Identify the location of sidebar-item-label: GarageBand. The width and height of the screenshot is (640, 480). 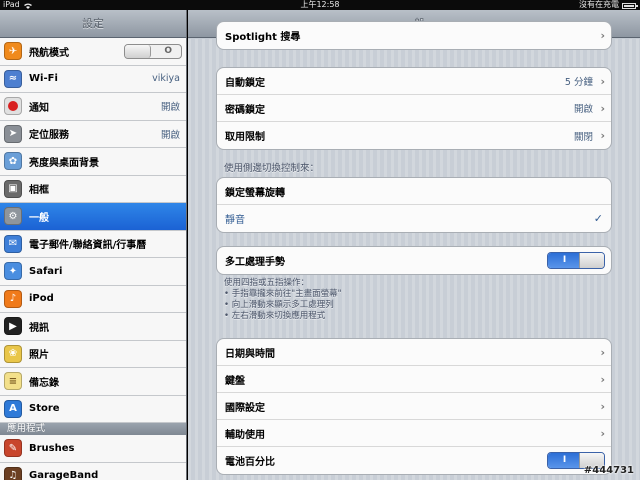
(64, 475).